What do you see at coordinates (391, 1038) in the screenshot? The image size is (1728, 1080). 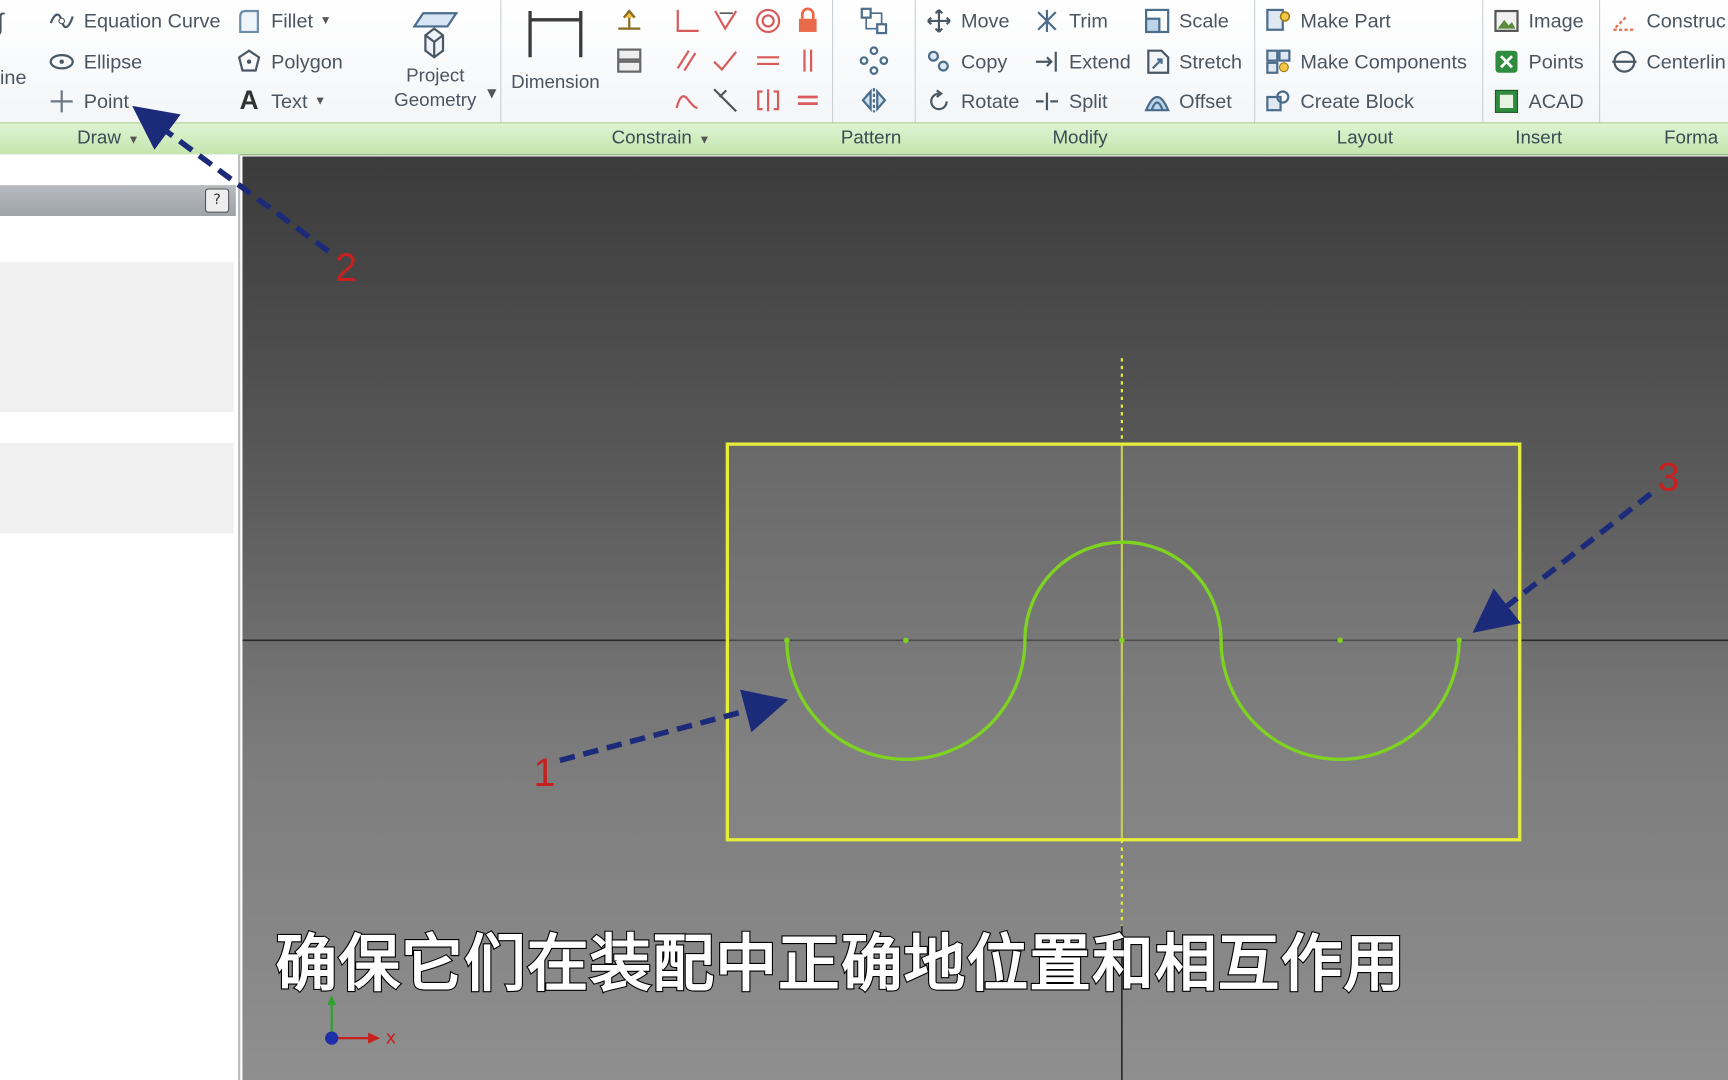 I see `ucs-x-label: x` at bounding box center [391, 1038].